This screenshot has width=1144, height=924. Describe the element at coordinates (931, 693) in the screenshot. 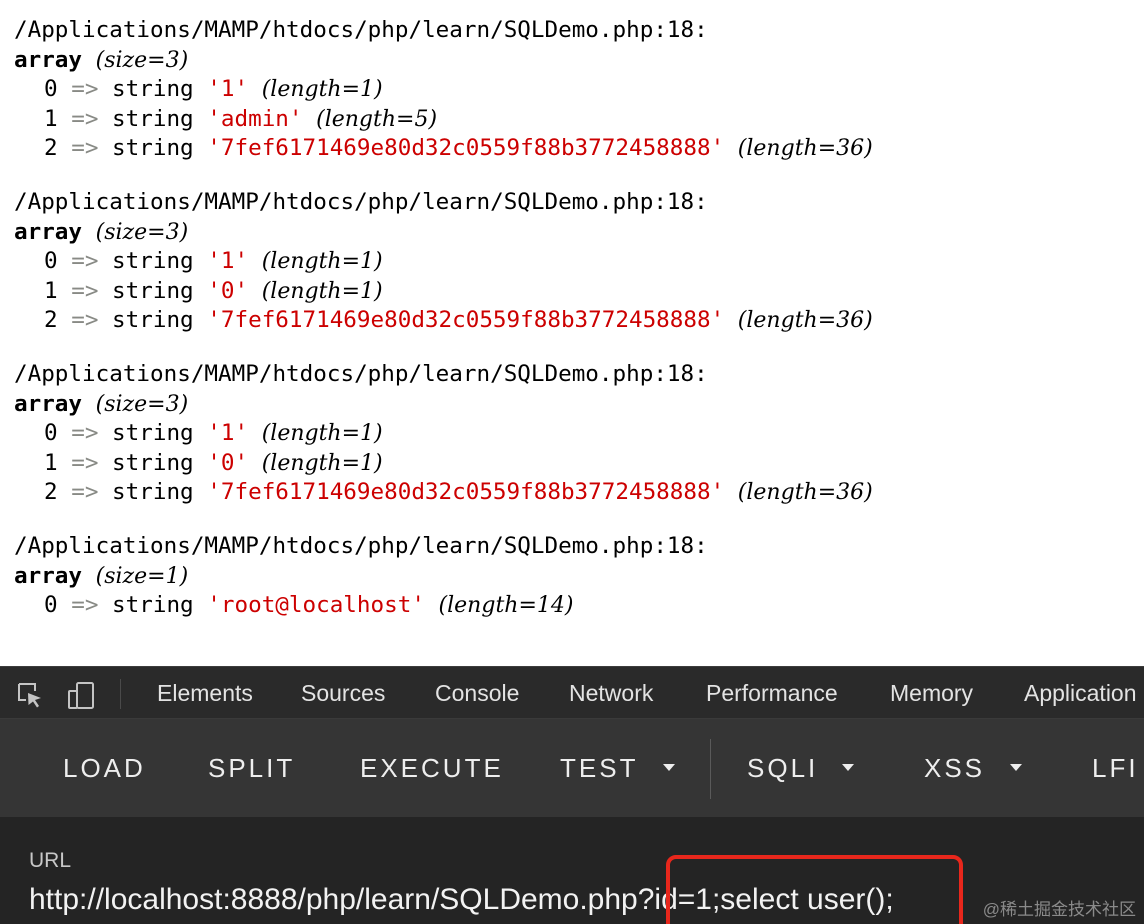

I see `tab-memory: Memory` at that location.